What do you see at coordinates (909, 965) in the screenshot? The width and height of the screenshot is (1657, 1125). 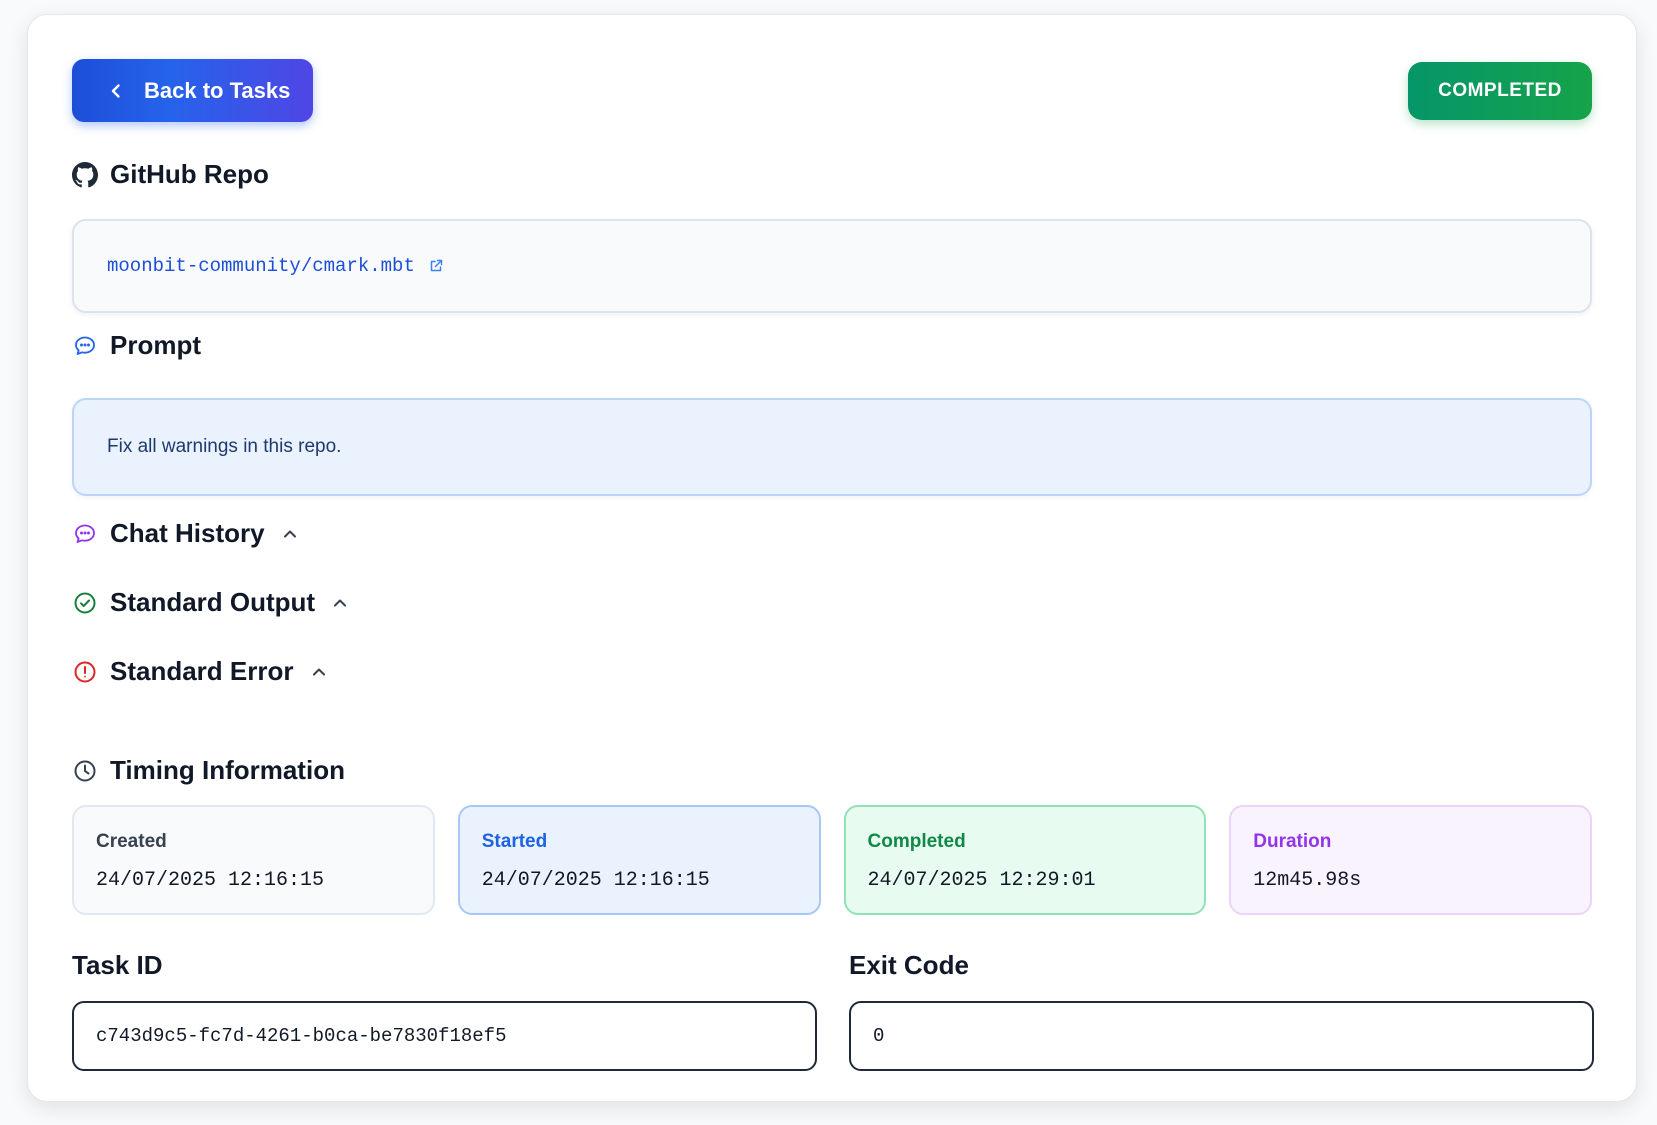 I see `exit-code-label: Exit Code` at bounding box center [909, 965].